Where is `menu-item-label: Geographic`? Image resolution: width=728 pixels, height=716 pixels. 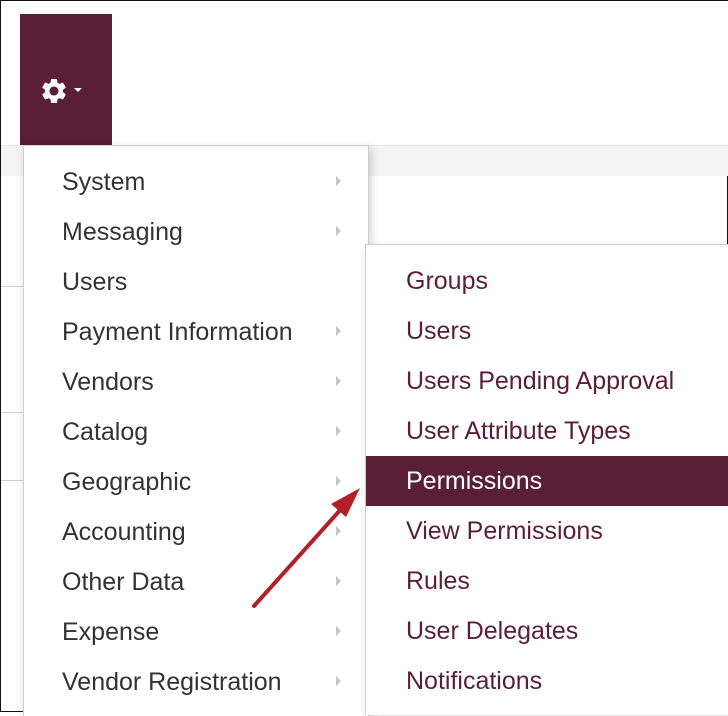
menu-item-label: Geographic is located at coordinates (127, 482).